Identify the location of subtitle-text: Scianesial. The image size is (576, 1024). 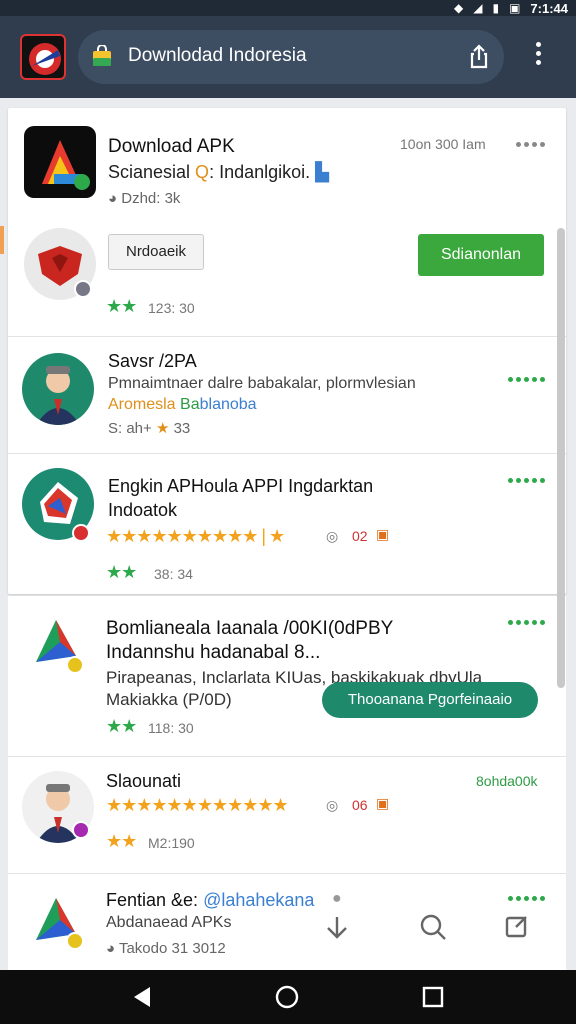
(152, 172).